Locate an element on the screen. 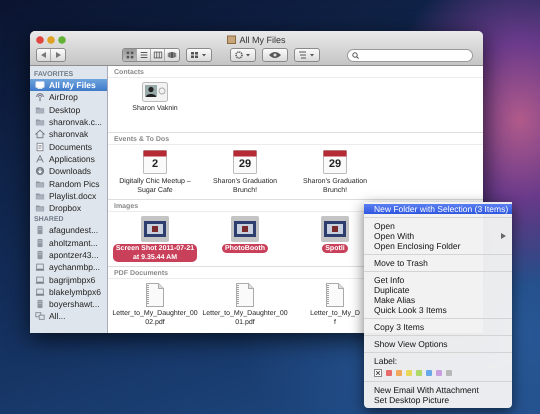 The height and width of the screenshot is (414, 540). sidebar-item: Documents is located at coordinates (68, 146).